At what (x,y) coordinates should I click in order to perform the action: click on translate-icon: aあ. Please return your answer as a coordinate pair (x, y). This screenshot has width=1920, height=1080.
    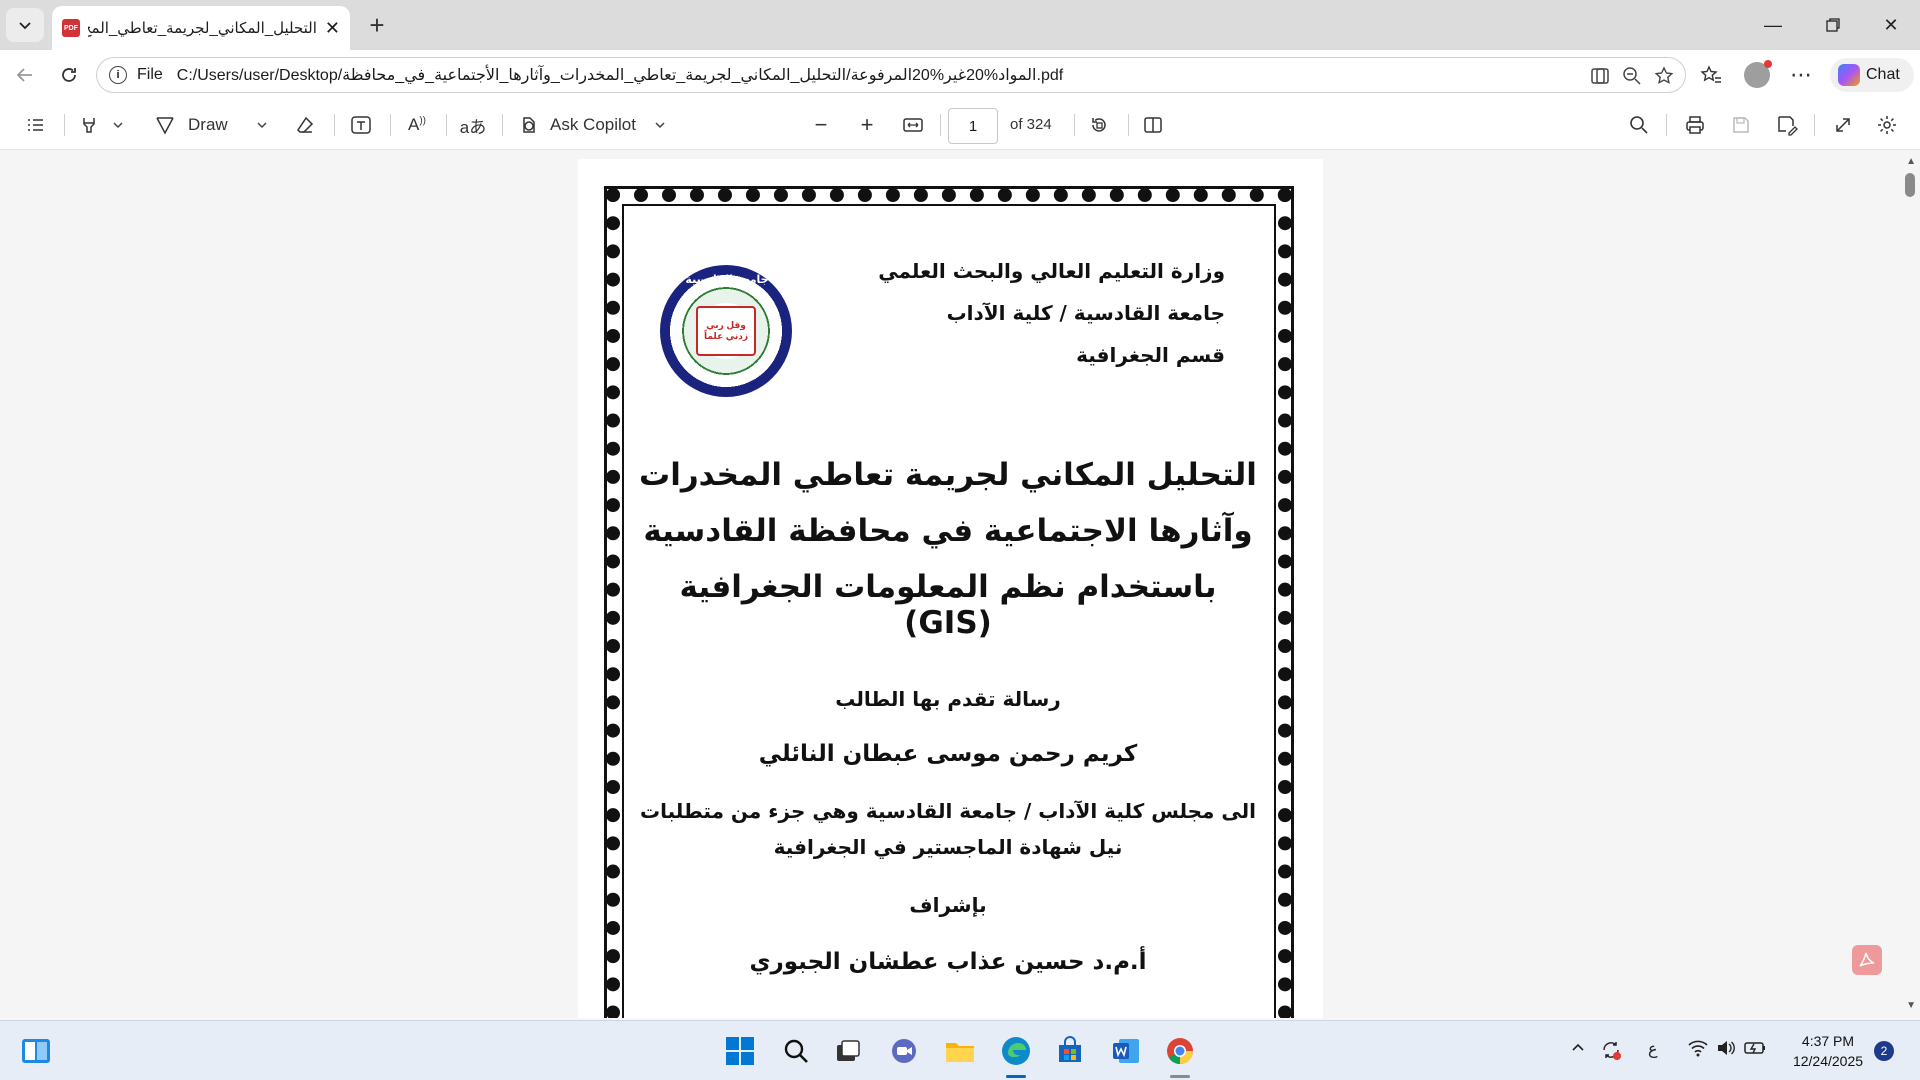
    Looking at the image, I should click on (473, 127).